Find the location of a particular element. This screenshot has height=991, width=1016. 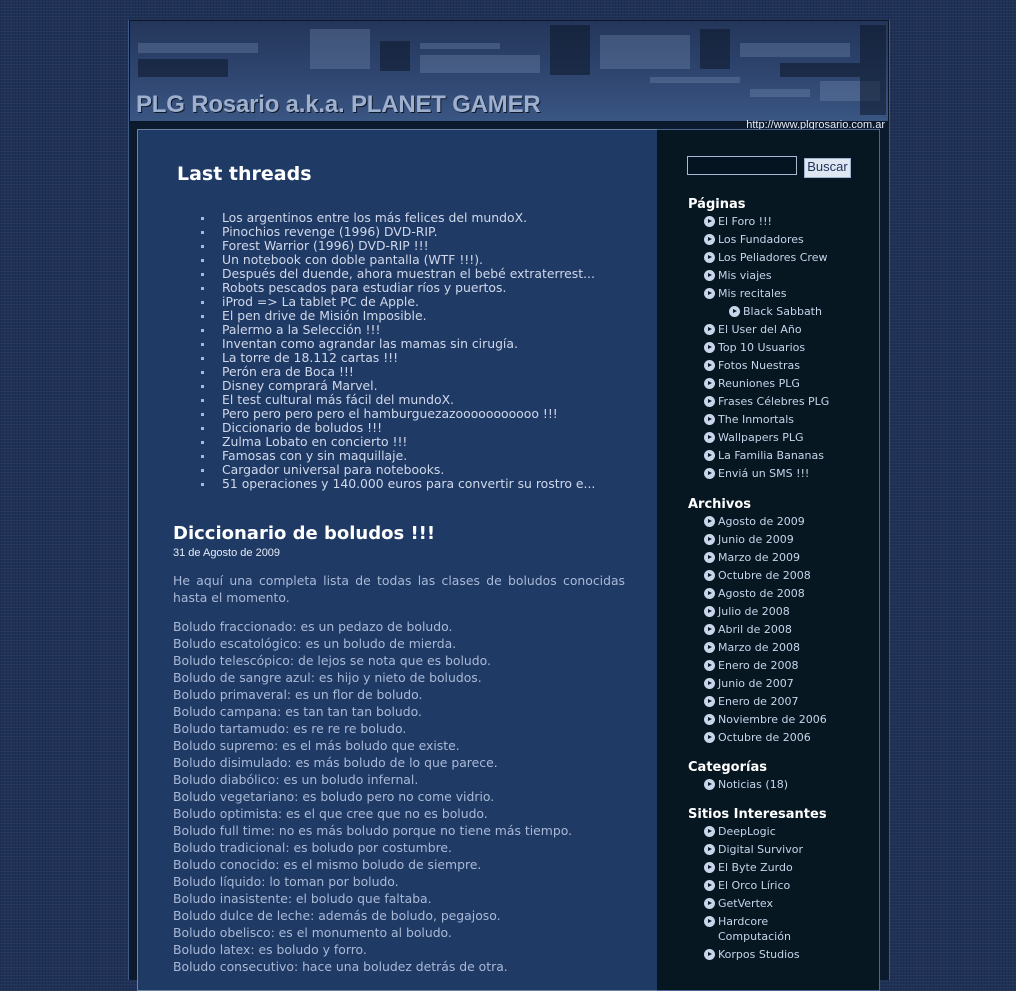

sidebar-link-item: Enero de 2008 is located at coordinates (765, 667).